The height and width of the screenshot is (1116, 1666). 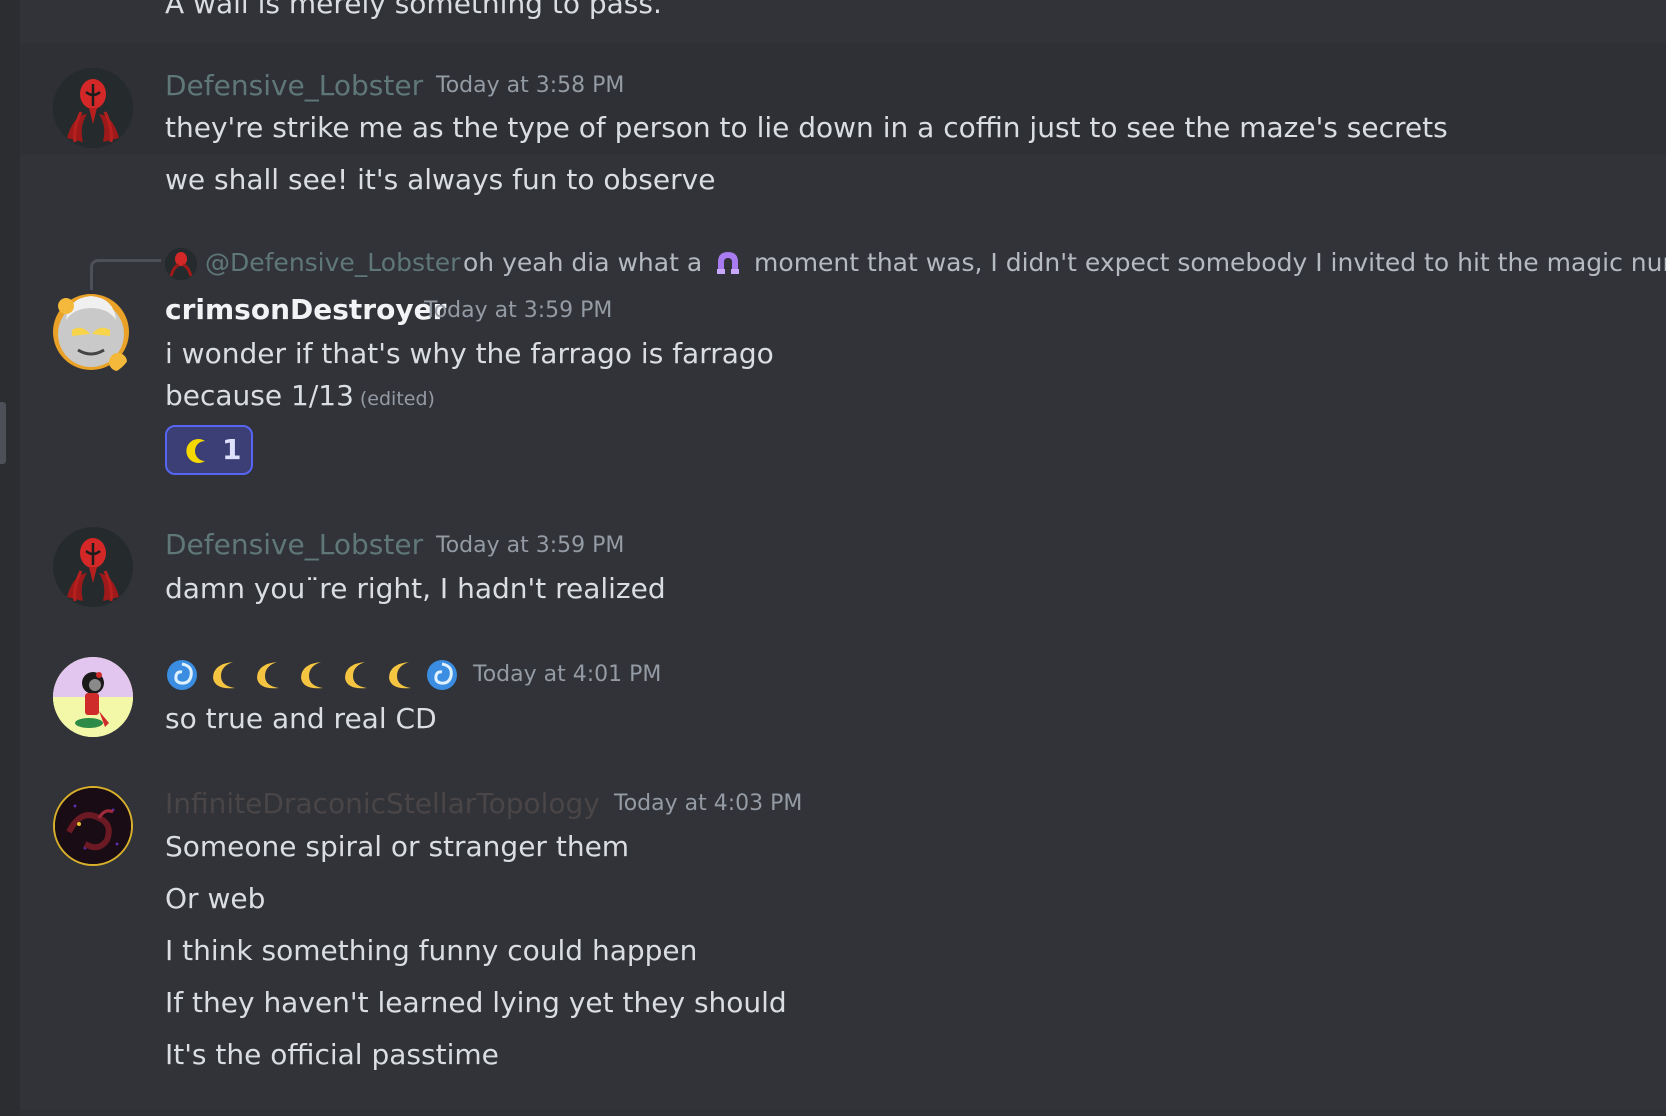 What do you see at coordinates (232, 449) in the screenshot?
I see `reaction-count: 1` at bounding box center [232, 449].